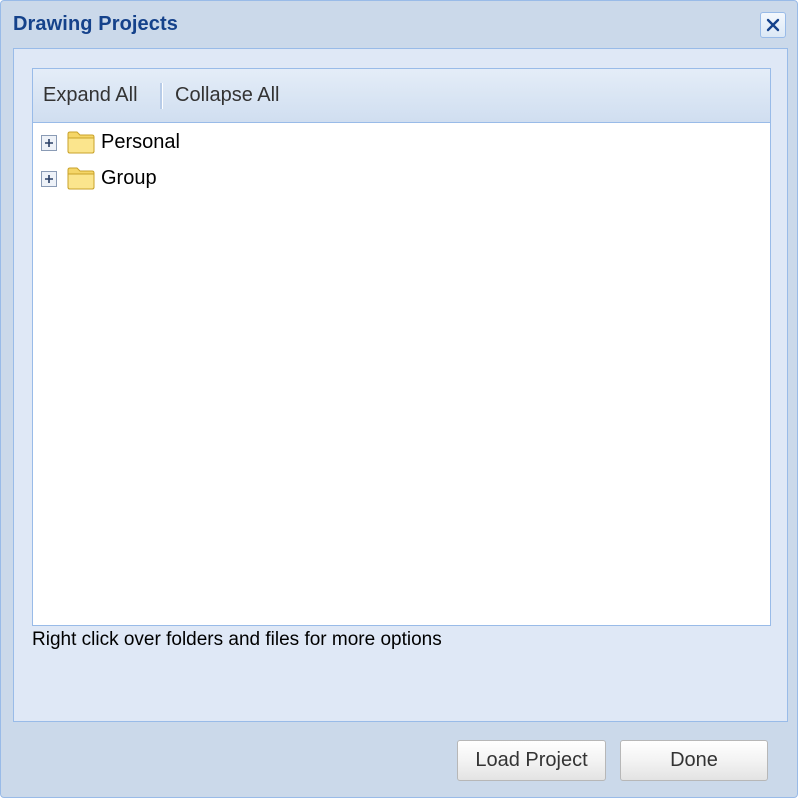  I want to click on close-button, so click(773, 25).